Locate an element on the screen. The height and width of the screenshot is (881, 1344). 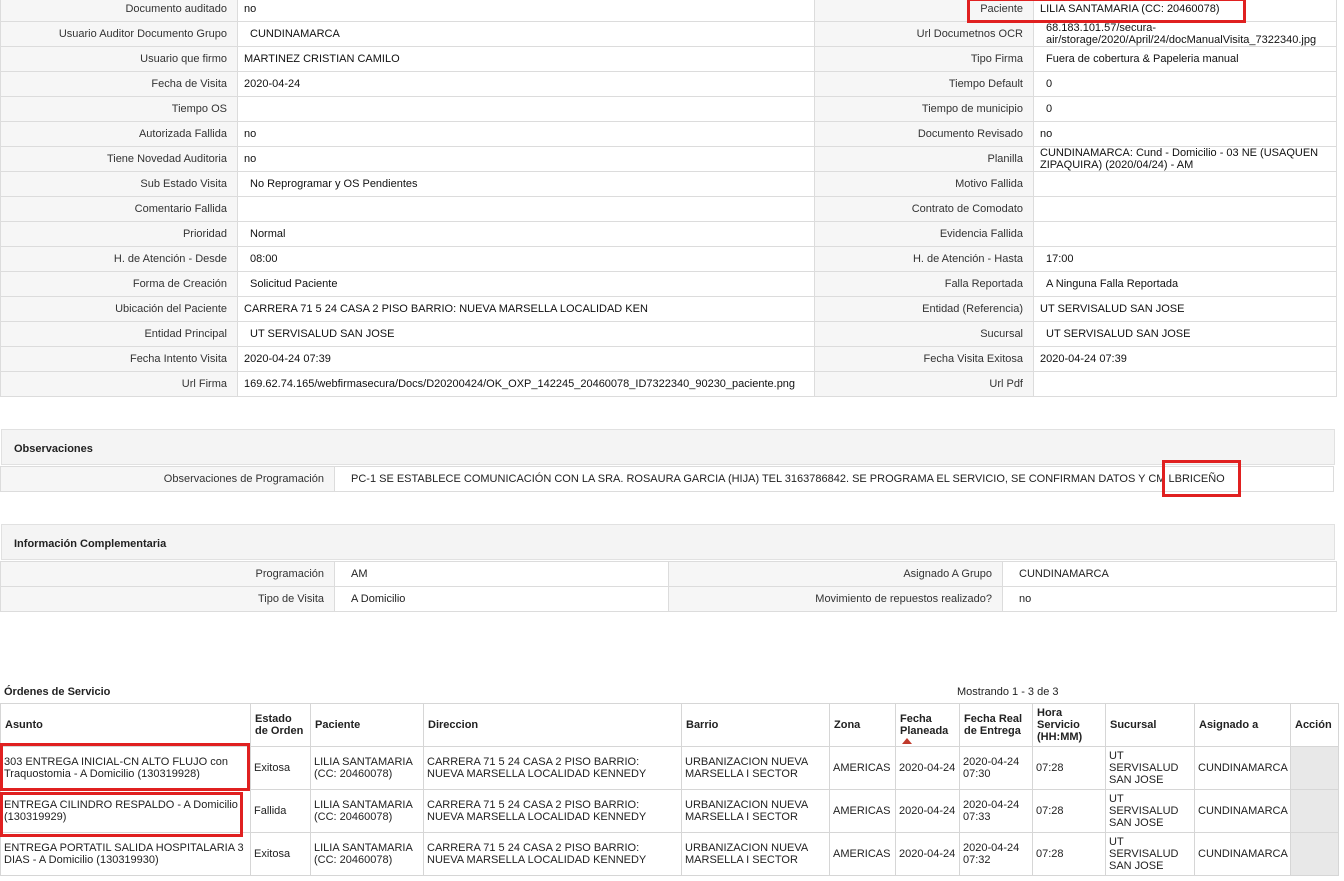
order-cell-fecha-real: 2020-04-24 07:32 is located at coordinates (996, 854).